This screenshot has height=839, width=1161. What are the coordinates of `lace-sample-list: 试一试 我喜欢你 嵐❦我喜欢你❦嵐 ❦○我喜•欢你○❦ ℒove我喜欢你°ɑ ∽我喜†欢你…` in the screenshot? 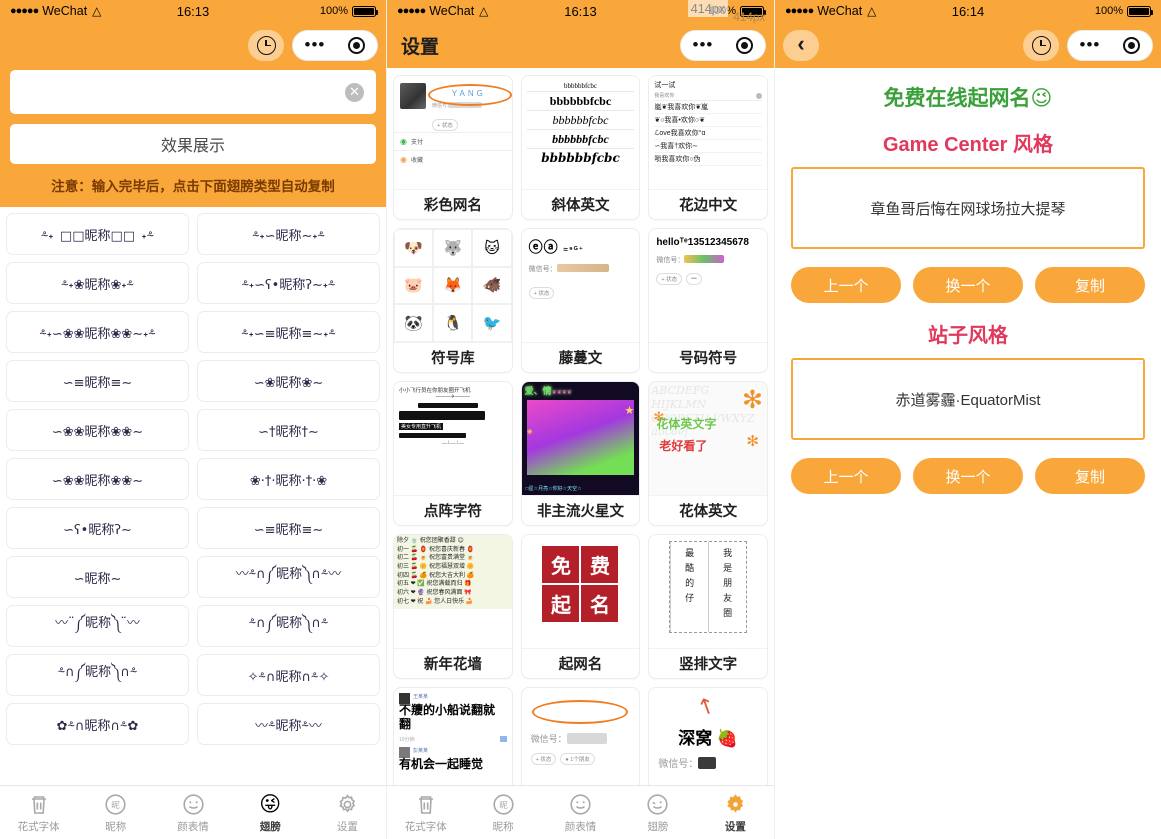 It's located at (708, 123).